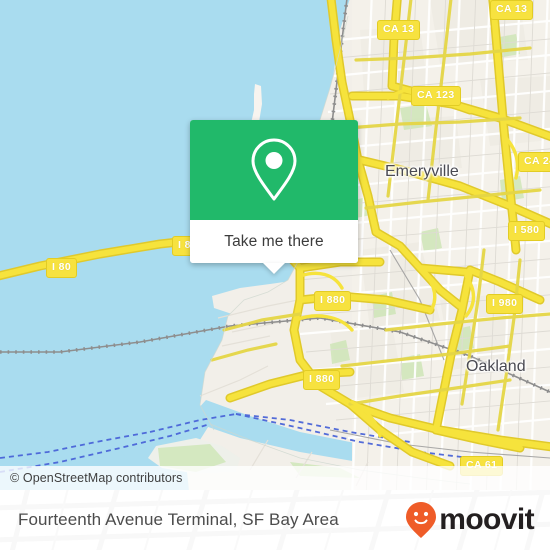 Image resolution: width=550 pixels, height=550 pixels. Describe the element at coordinates (422, 171) in the screenshot. I see `place-label-emeryville: Emeryville` at that location.